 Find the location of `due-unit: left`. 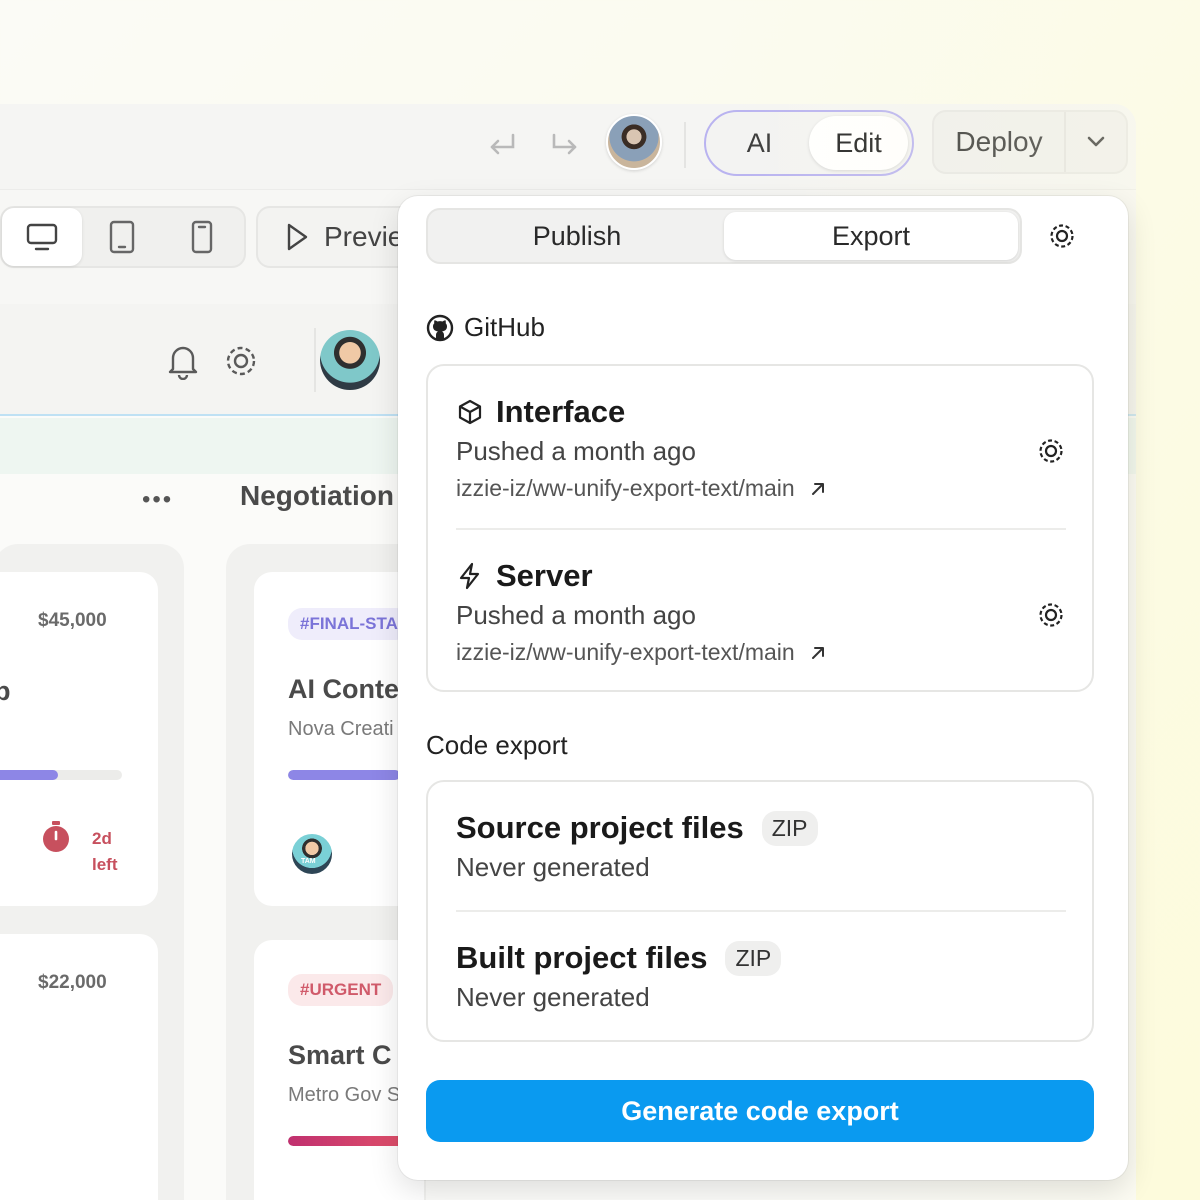

due-unit: left is located at coordinates (105, 864).